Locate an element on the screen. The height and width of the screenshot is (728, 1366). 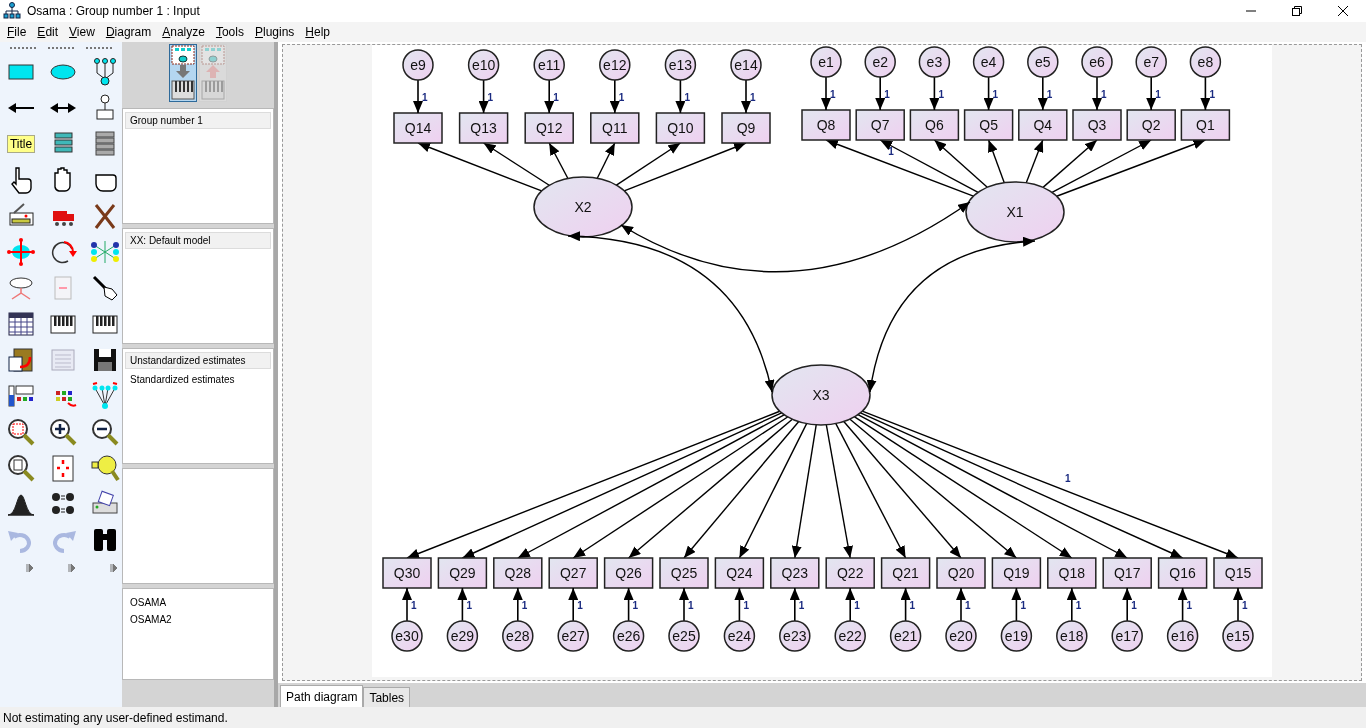
zoom-in-icon is located at coordinates (63, 432).